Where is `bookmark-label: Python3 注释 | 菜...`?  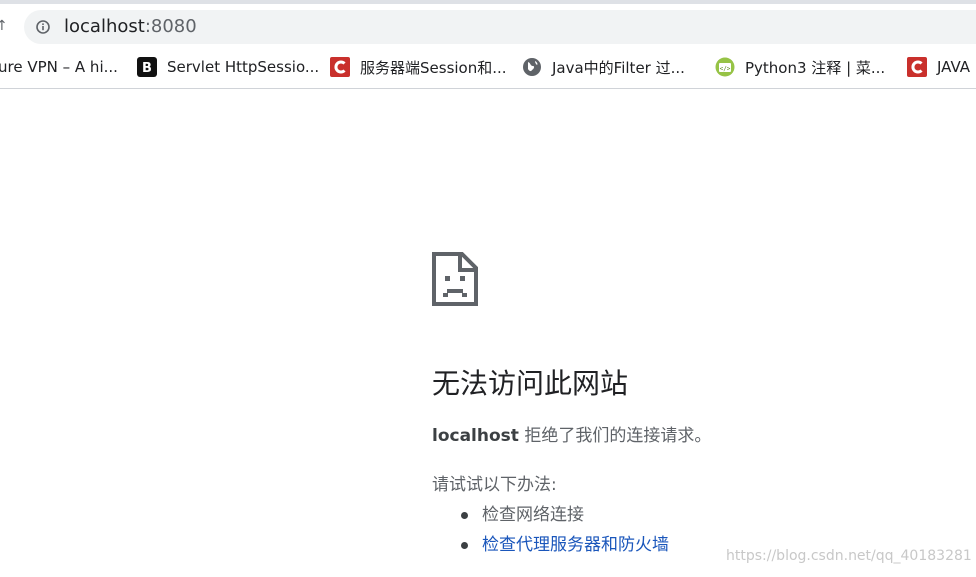 bookmark-label: Python3 注释 | 菜... is located at coordinates (815, 67).